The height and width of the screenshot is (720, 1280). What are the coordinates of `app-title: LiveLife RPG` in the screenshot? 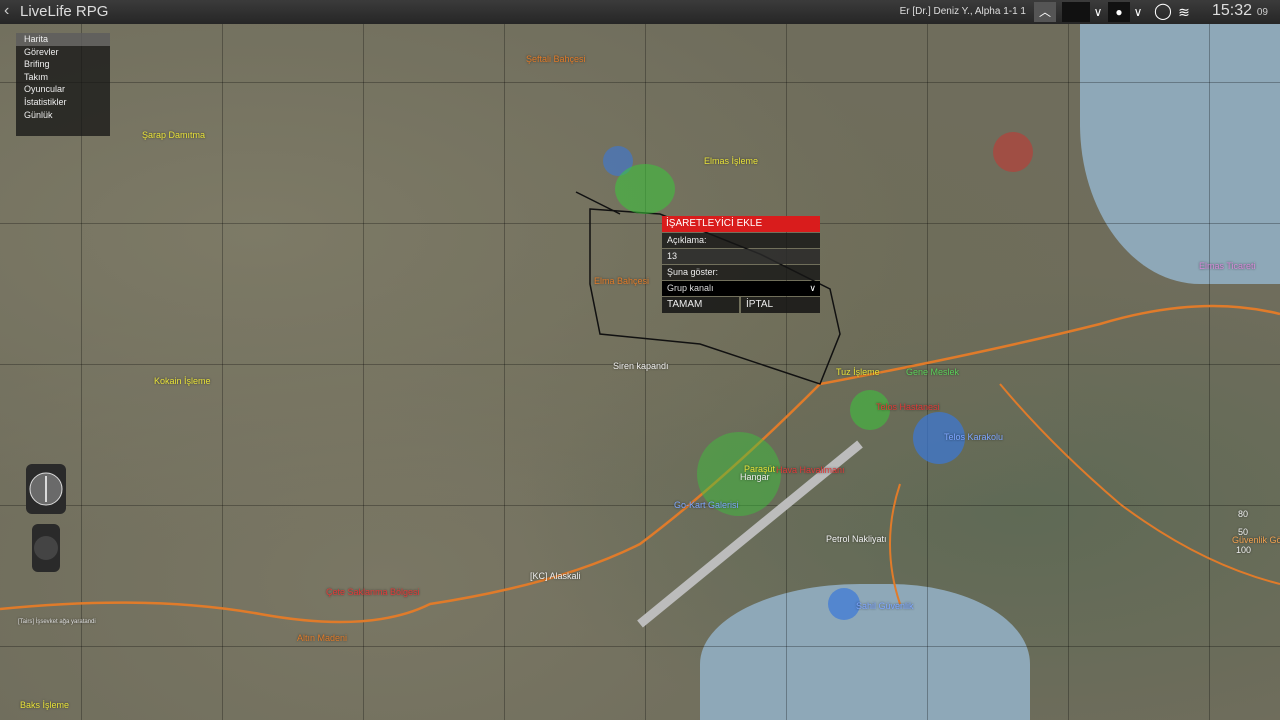 It's located at (64, 11).